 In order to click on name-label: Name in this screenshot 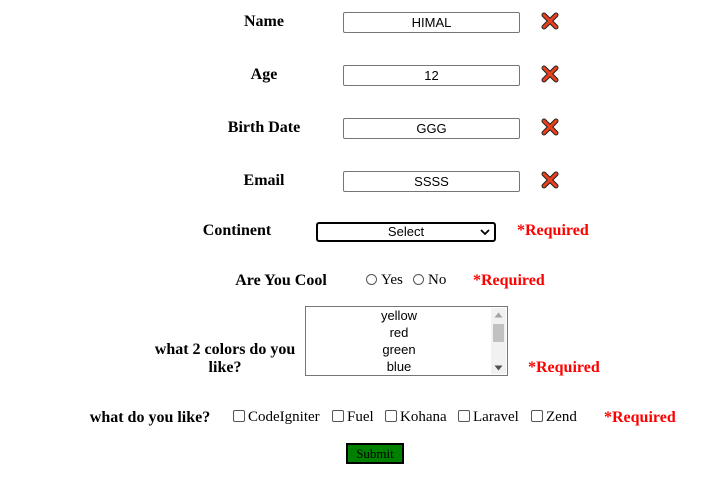, I will do `click(264, 21)`.